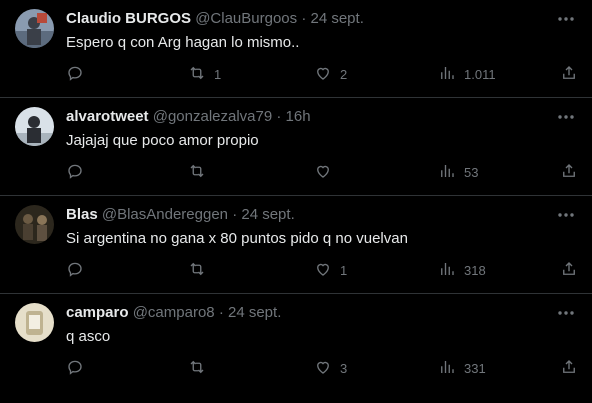  Describe the element at coordinates (97, 312) in the screenshot. I see `author-name: camparo` at that location.